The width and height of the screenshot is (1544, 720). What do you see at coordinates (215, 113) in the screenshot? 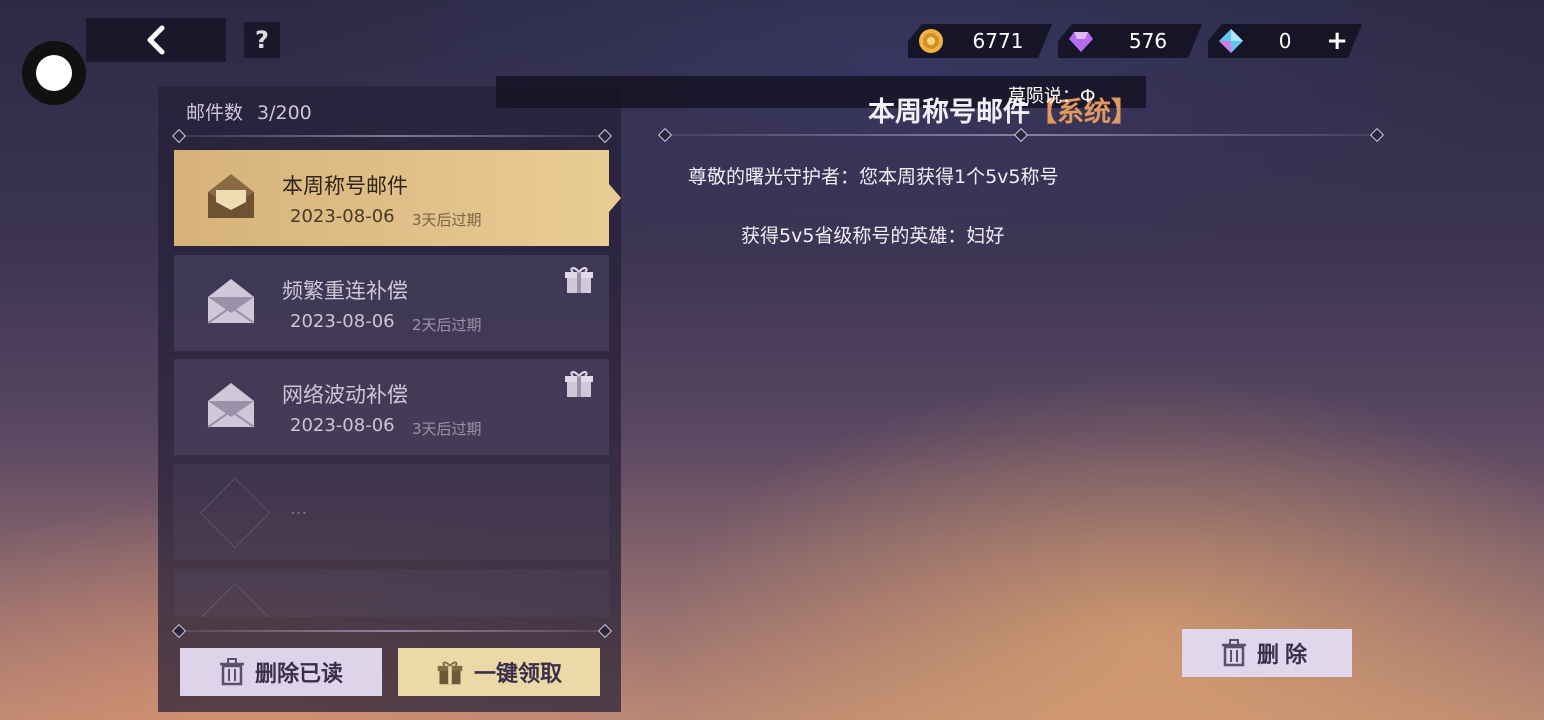
I see `mail-count-label: 邮件数` at bounding box center [215, 113].